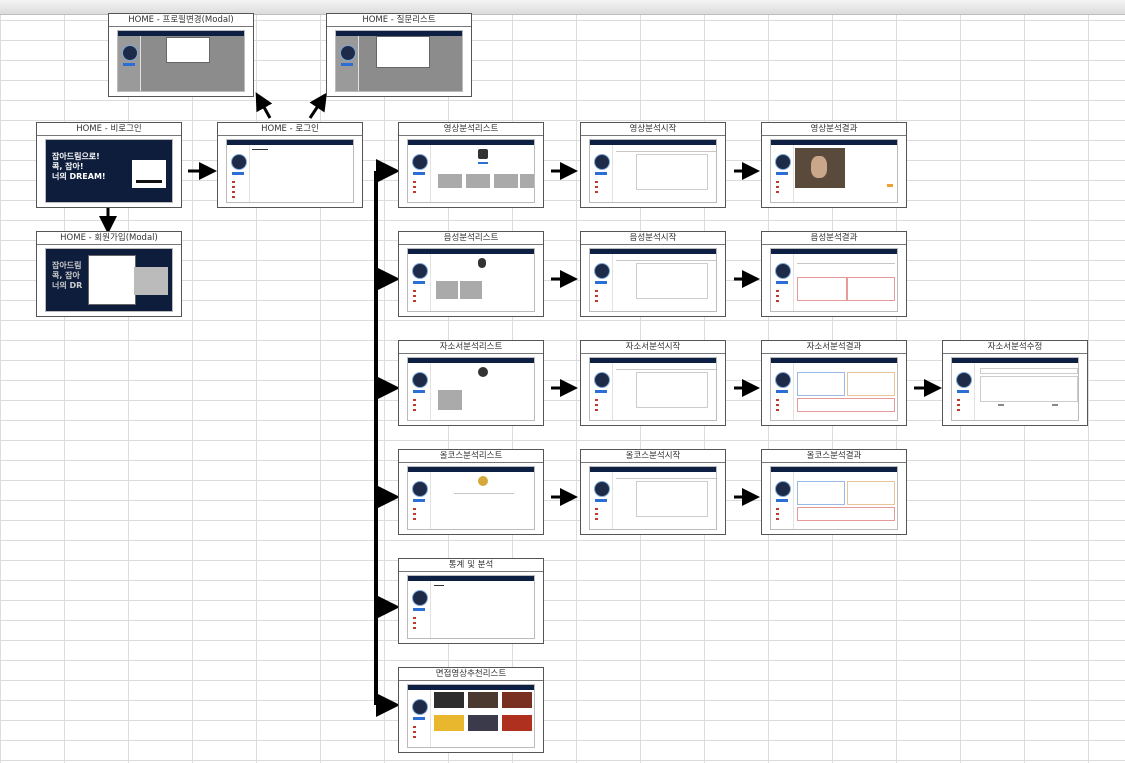 The height and width of the screenshot is (763, 1125). What do you see at coordinates (68, 166) in the screenshot?
I see `hero-line-2: 콕, 잡아!` at bounding box center [68, 166].